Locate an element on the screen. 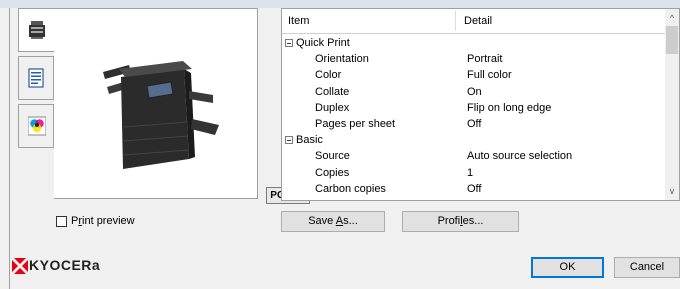 The image size is (680, 289). left-border is located at coordinates (9, 148).